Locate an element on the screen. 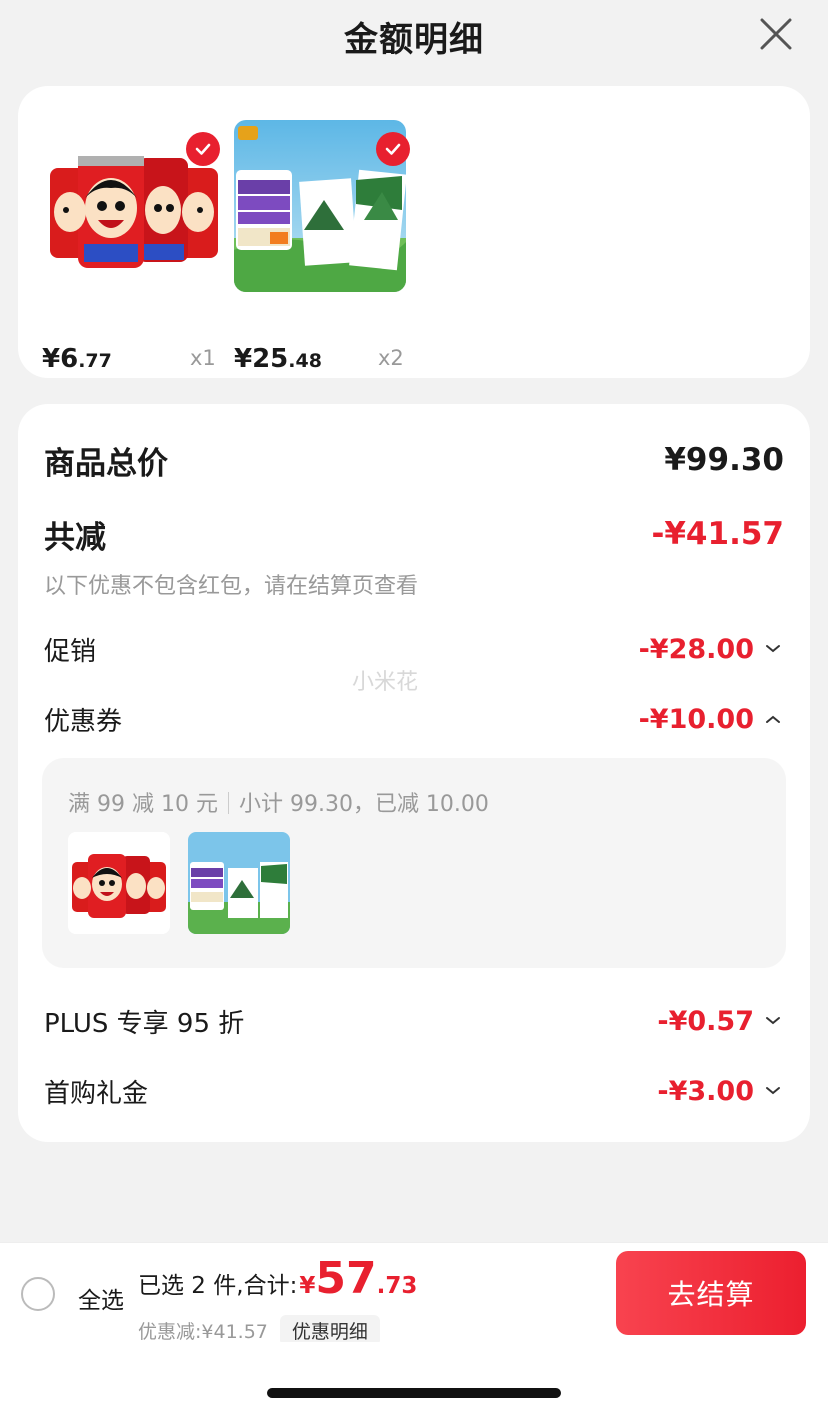 The image size is (828, 1416). first-purchase-gift-value: -¥3.00 is located at coordinates (720, 1091).